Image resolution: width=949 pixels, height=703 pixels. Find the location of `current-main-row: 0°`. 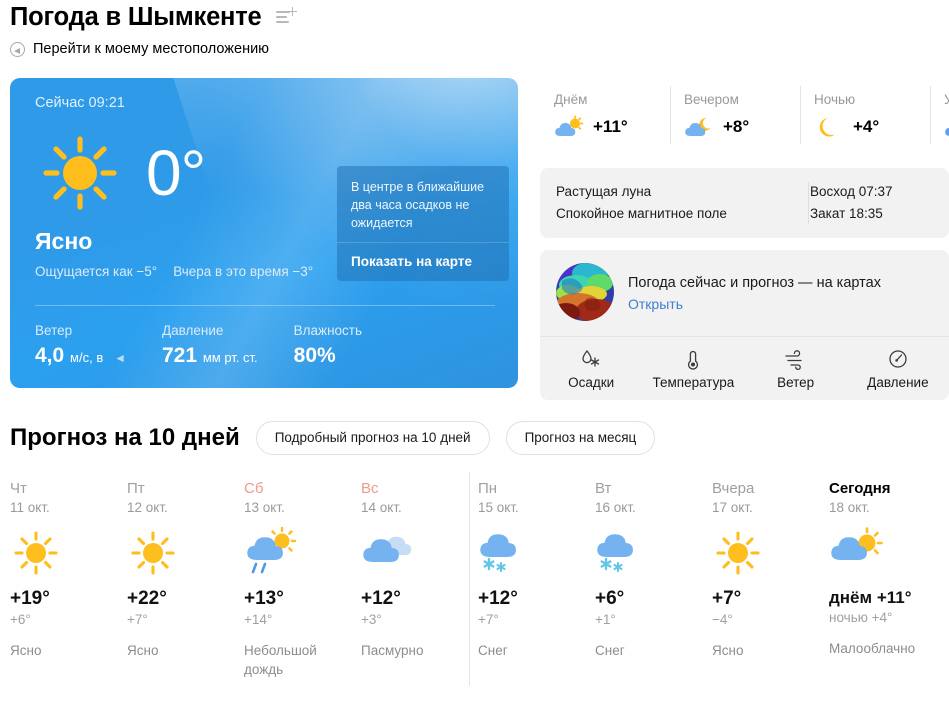

current-main-row: 0° is located at coordinates (119, 173).